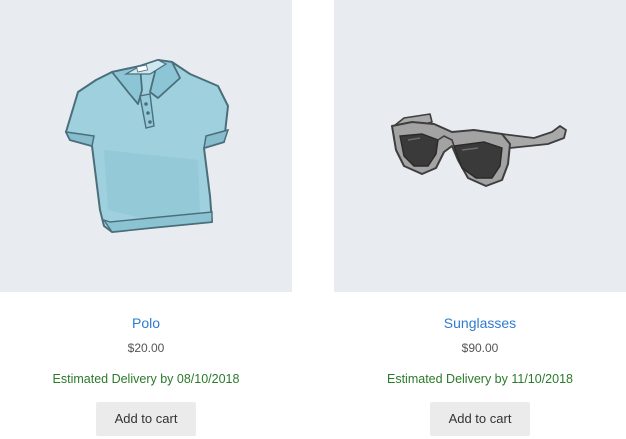 The width and height of the screenshot is (626, 439). I want to click on product-price-polo: $20.00, so click(146, 348).